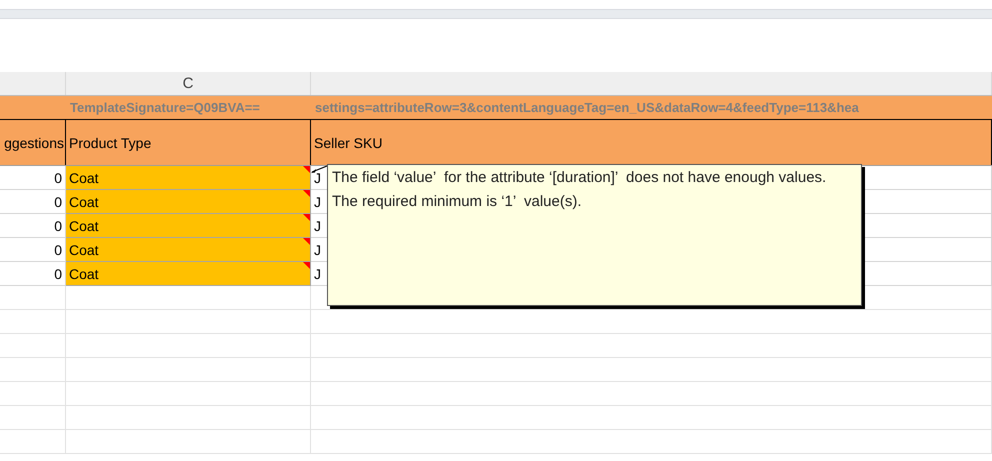 Image resolution: width=992 pixels, height=461 pixels. I want to click on template-cell-text: TemplateSignature=Q09BVA==, so click(165, 108).